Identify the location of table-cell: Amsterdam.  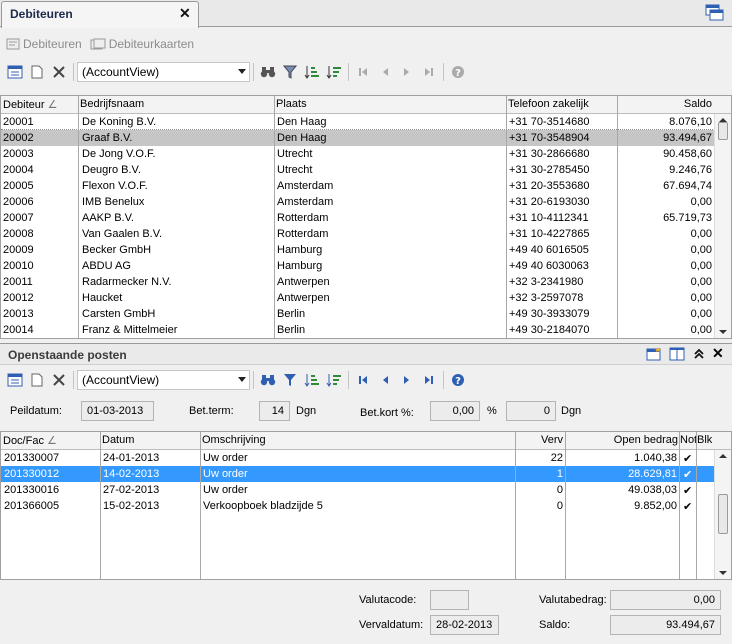
(305, 186).